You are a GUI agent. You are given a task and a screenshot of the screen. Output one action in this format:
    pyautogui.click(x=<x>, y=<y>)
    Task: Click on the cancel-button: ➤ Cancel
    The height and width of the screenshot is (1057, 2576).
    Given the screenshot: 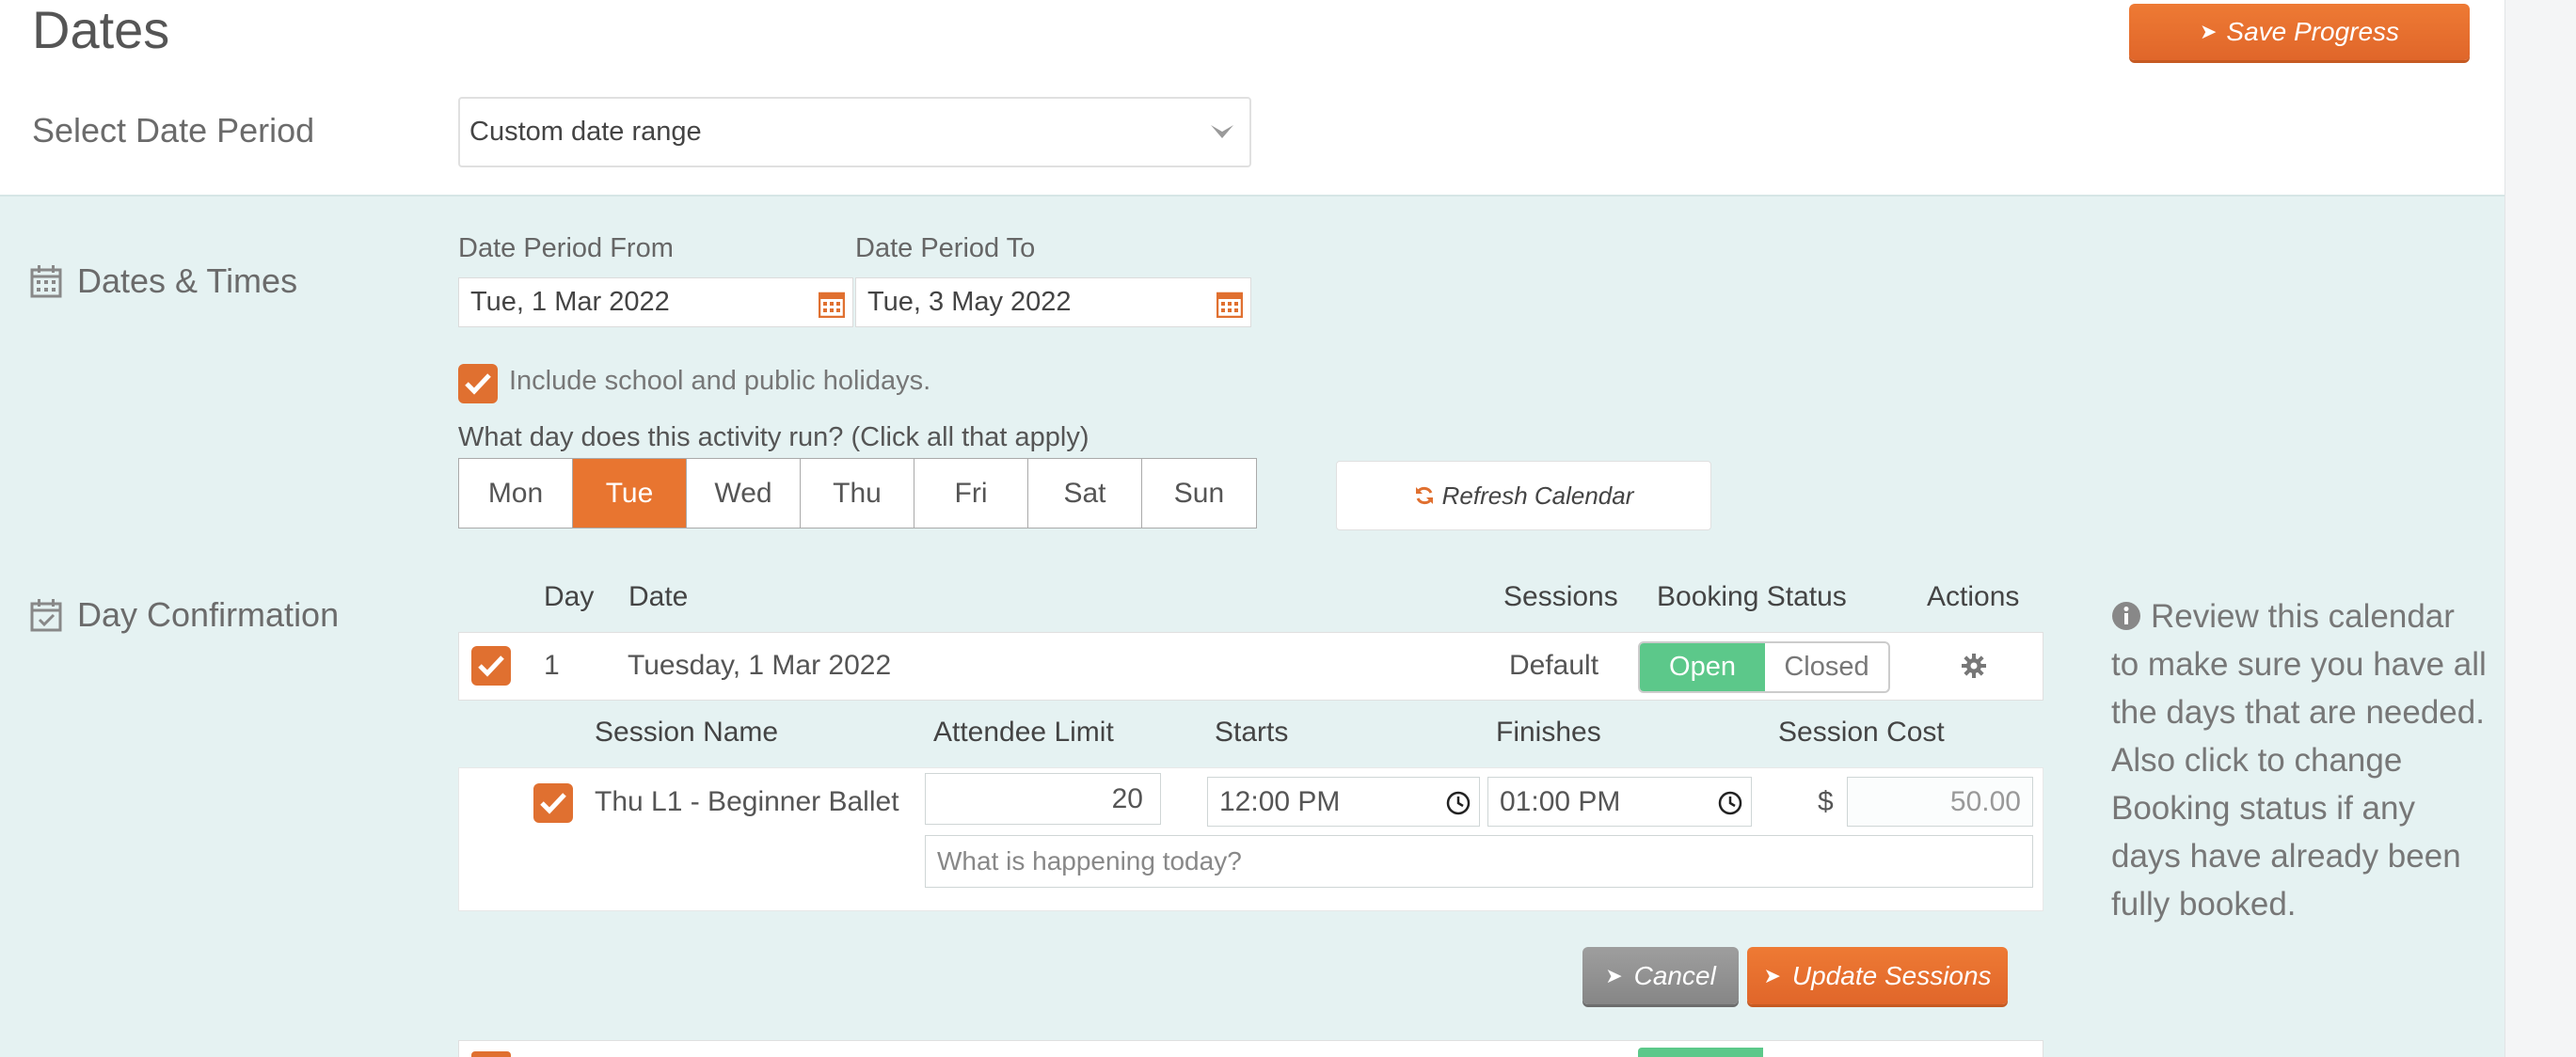 What is the action you would take?
    pyautogui.click(x=1661, y=975)
    